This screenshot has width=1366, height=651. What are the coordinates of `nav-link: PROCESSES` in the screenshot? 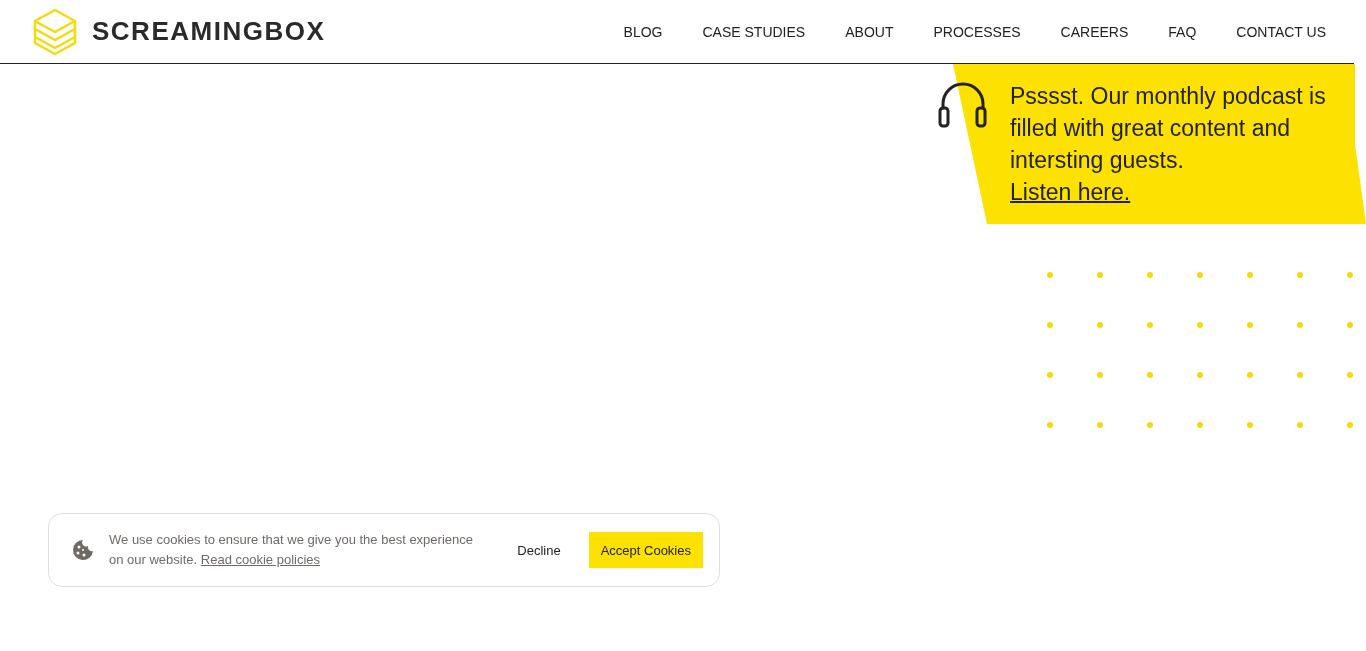 It's located at (977, 31).